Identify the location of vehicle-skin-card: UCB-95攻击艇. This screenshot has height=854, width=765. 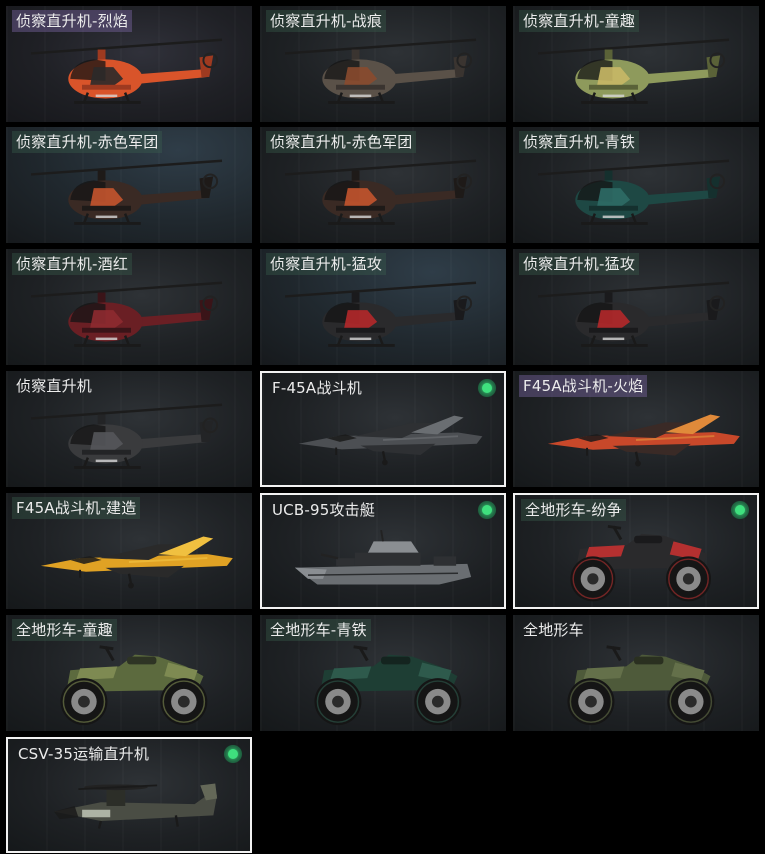
(383, 551).